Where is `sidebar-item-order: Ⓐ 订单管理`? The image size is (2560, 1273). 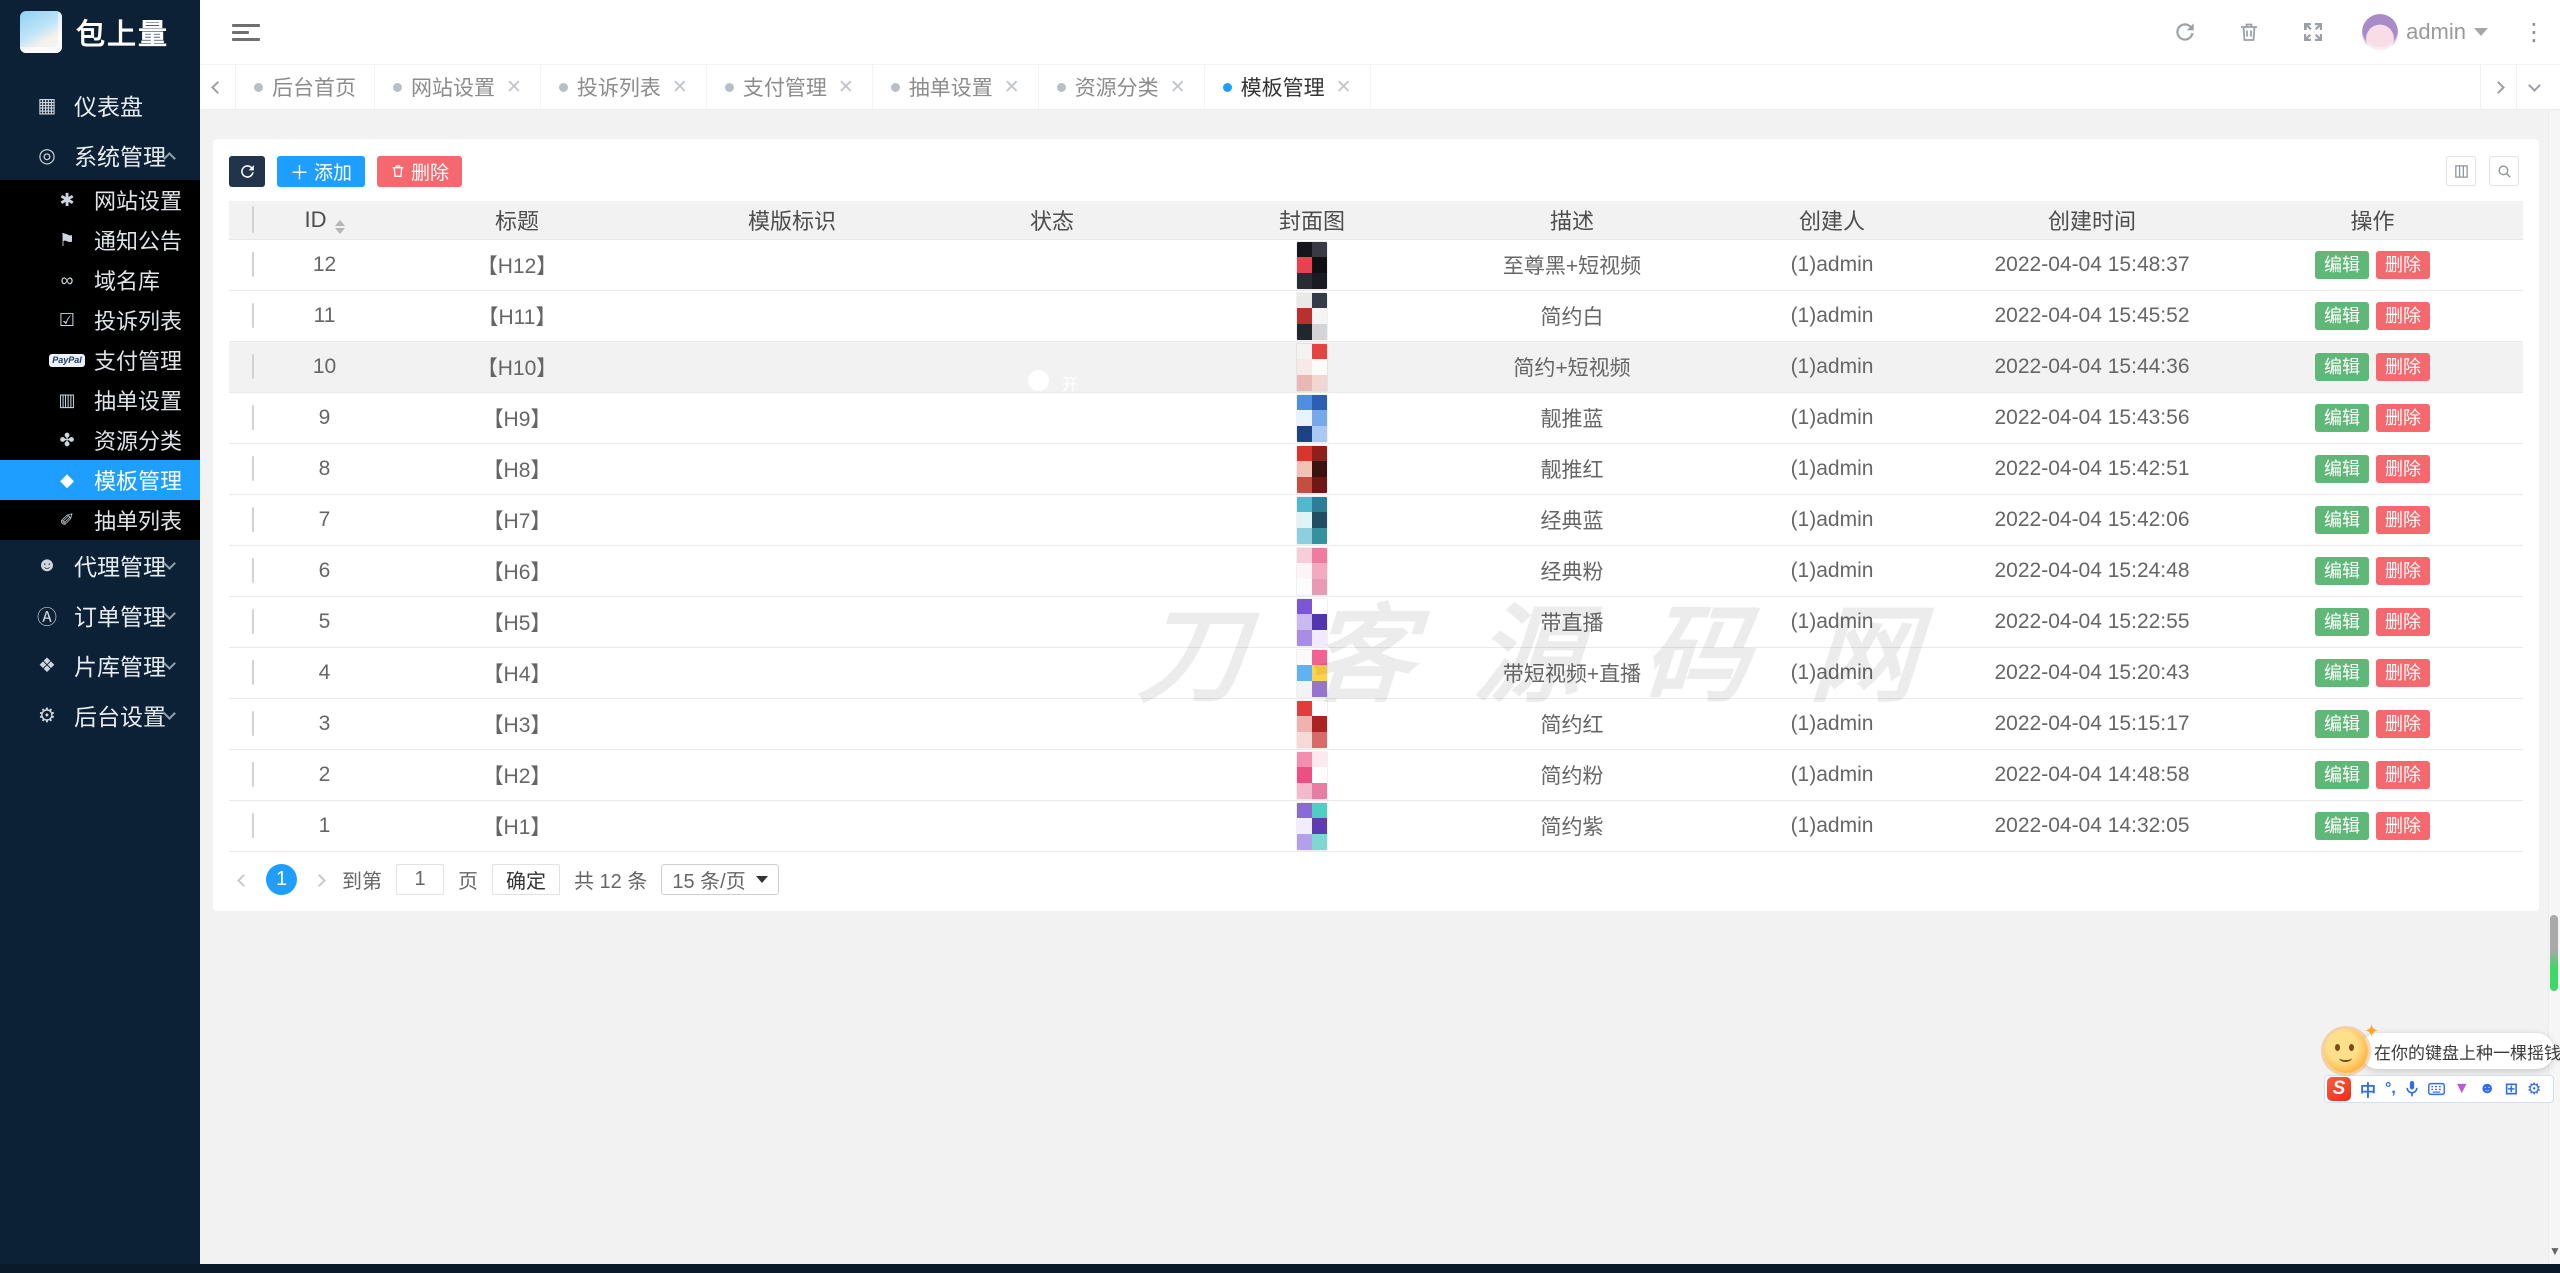
sidebar-item-order: Ⓐ 订单管理 is located at coordinates (100, 615).